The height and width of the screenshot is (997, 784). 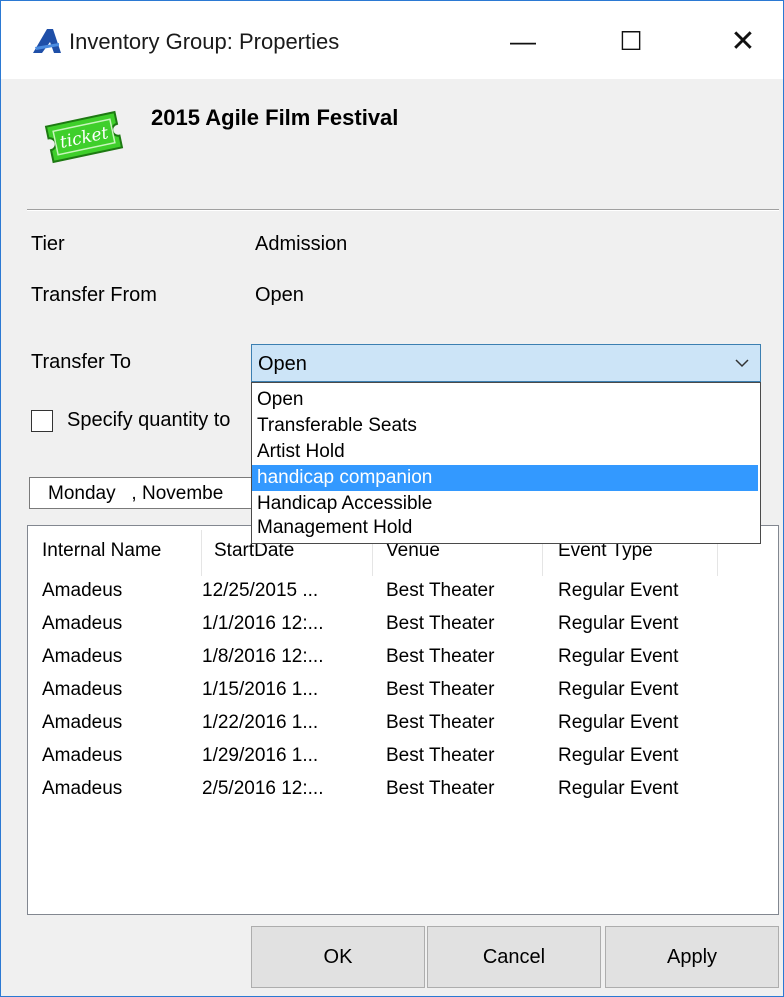 I want to click on transfer-to-label: Transfer To, so click(x=81, y=362).